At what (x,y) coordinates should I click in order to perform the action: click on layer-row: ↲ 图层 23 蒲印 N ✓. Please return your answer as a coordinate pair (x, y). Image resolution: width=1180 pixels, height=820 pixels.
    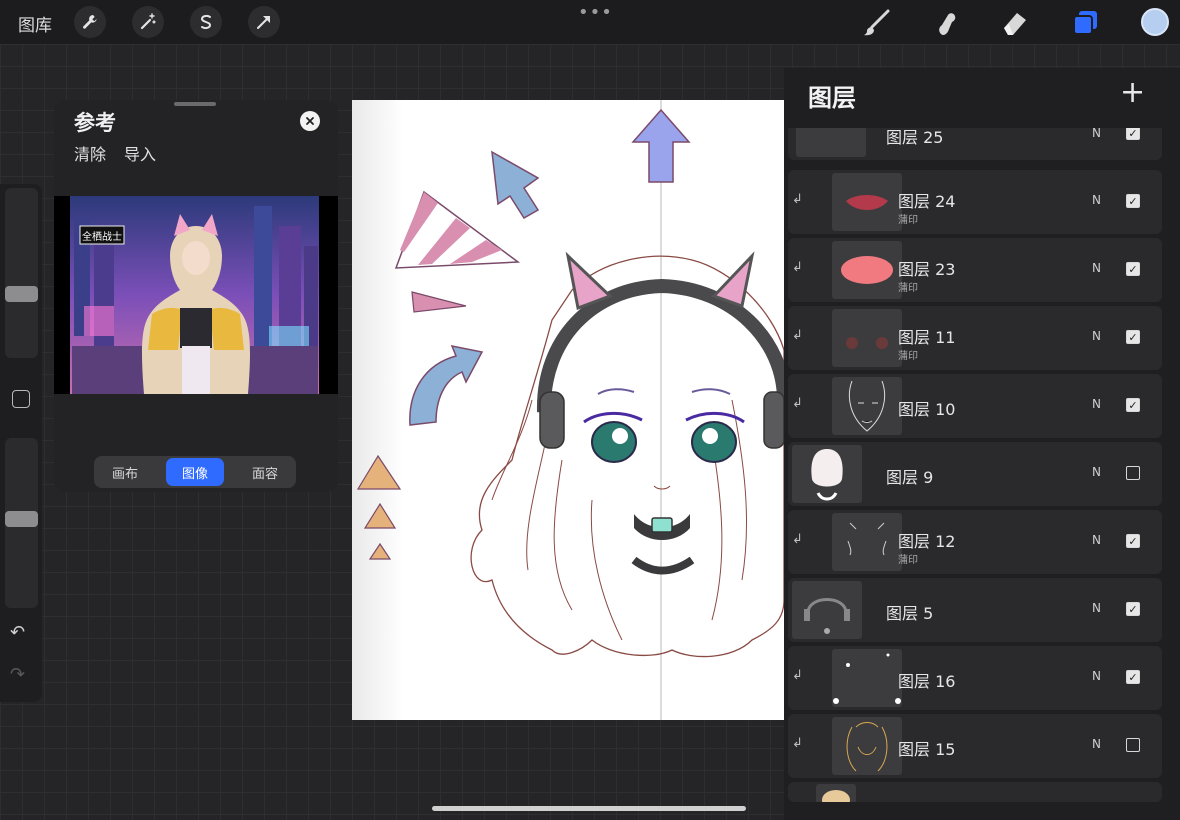
    Looking at the image, I should click on (975, 270).